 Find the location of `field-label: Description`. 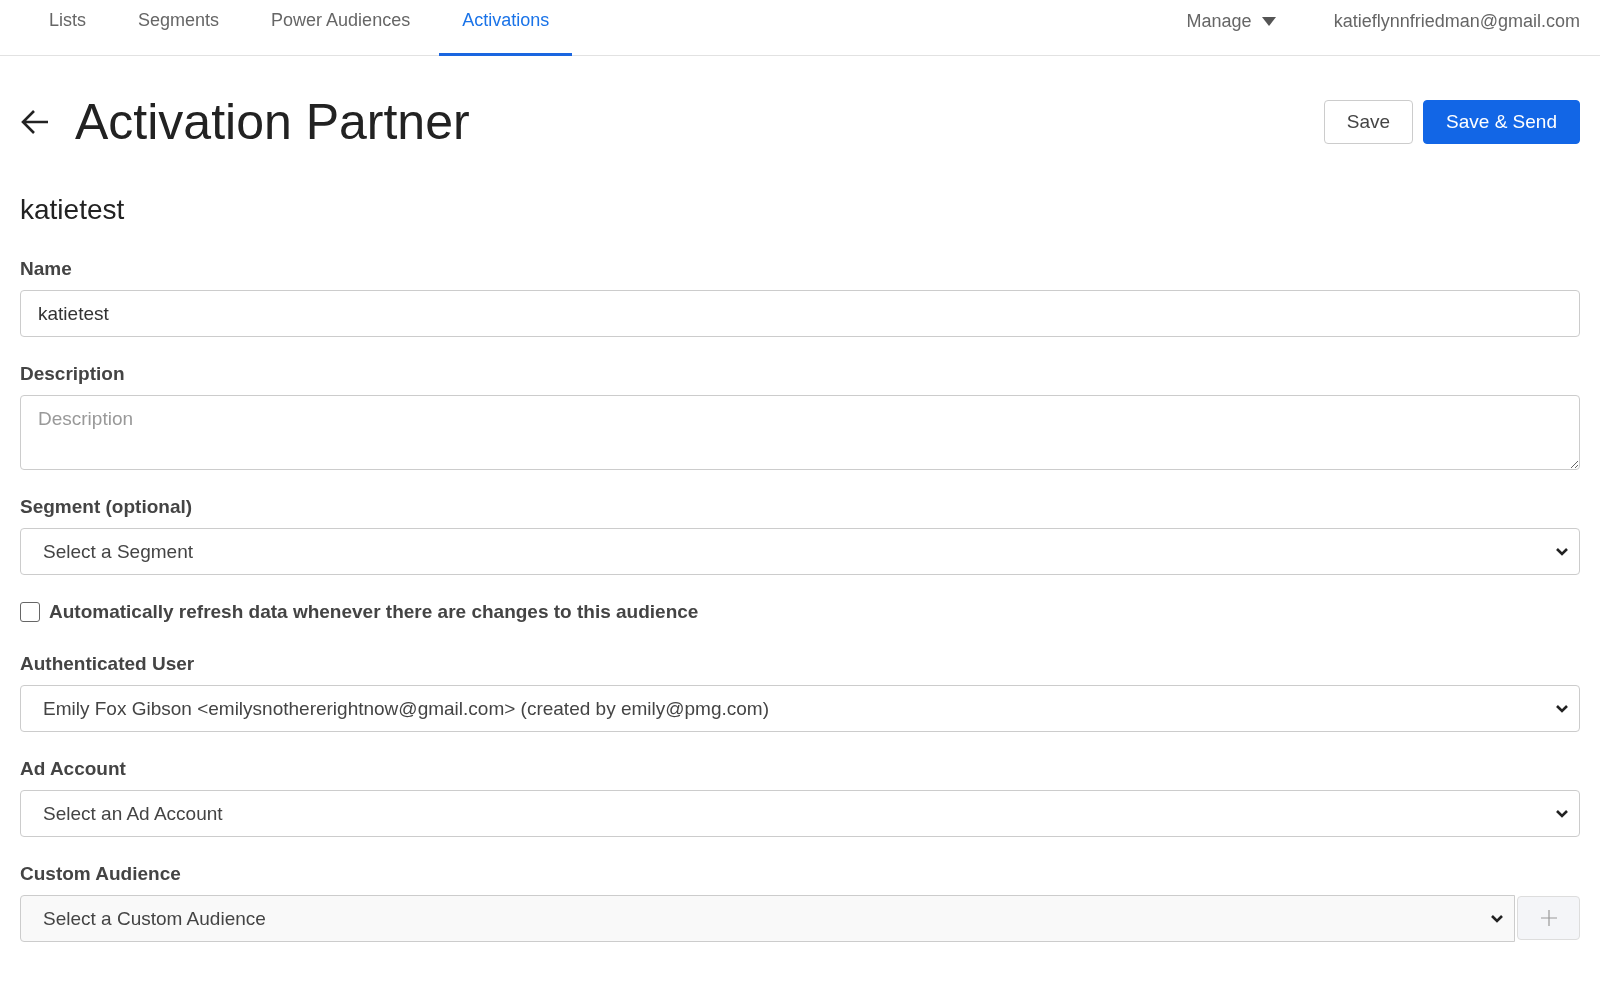

field-label: Description is located at coordinates (73, 374).